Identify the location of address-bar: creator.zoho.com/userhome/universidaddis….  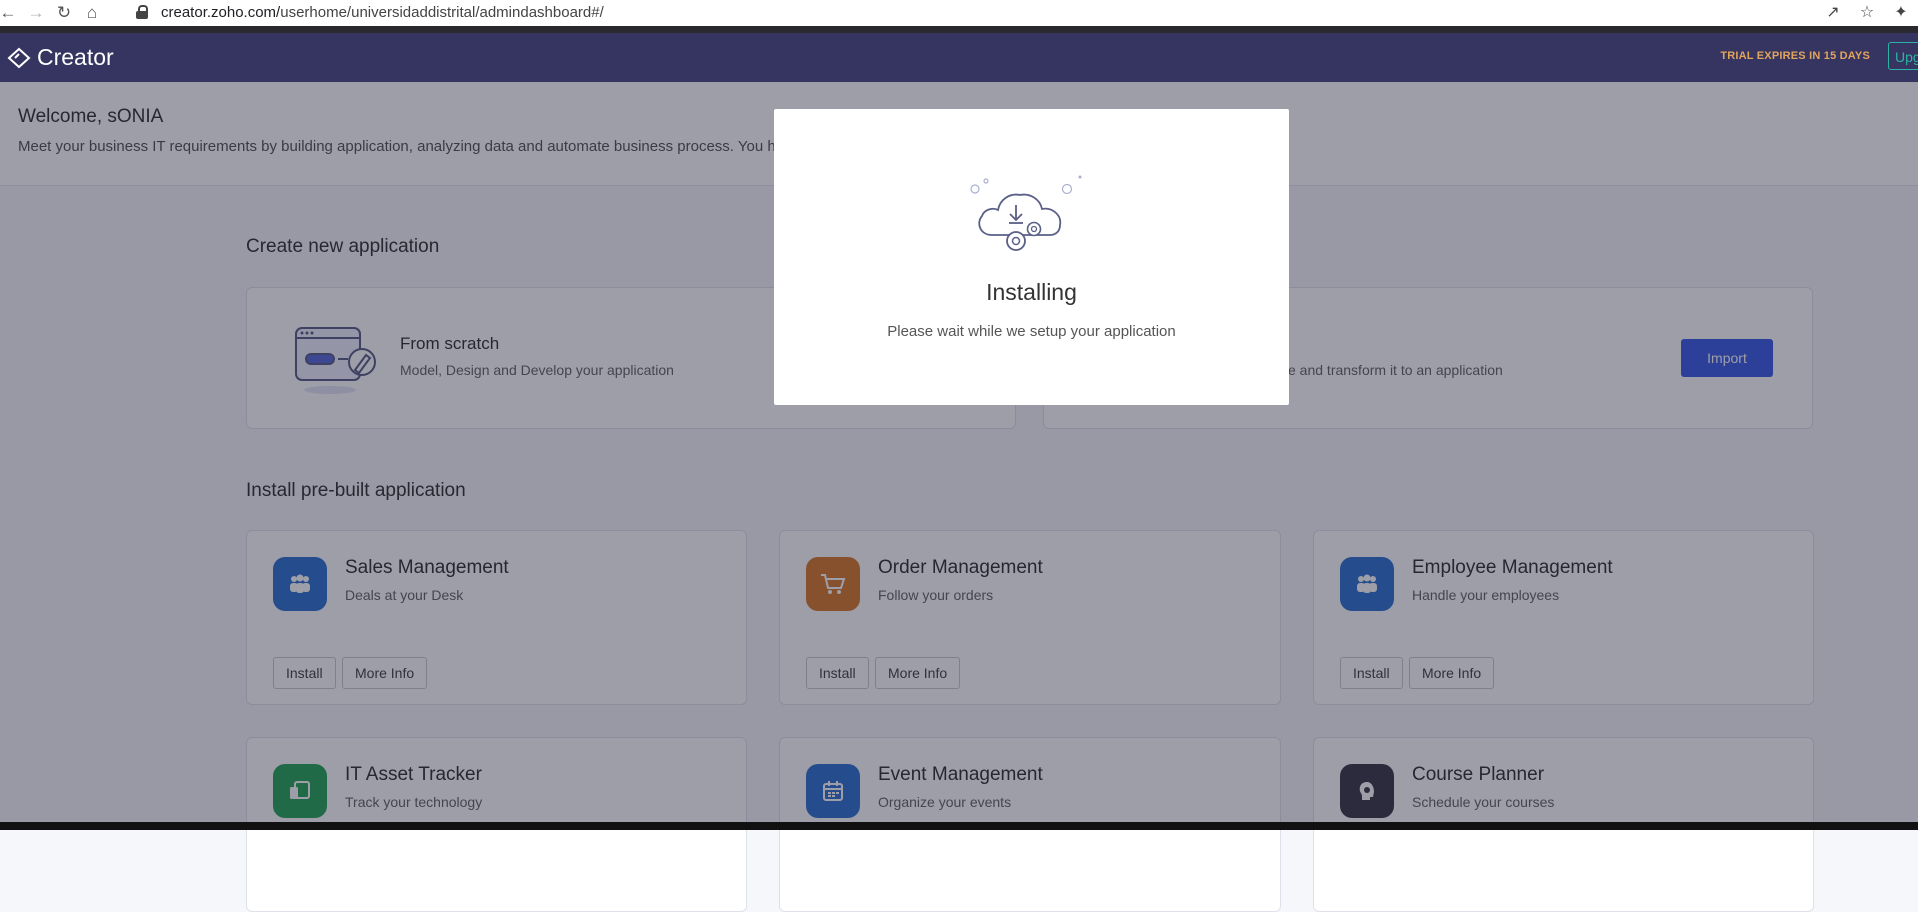
(370, 12).